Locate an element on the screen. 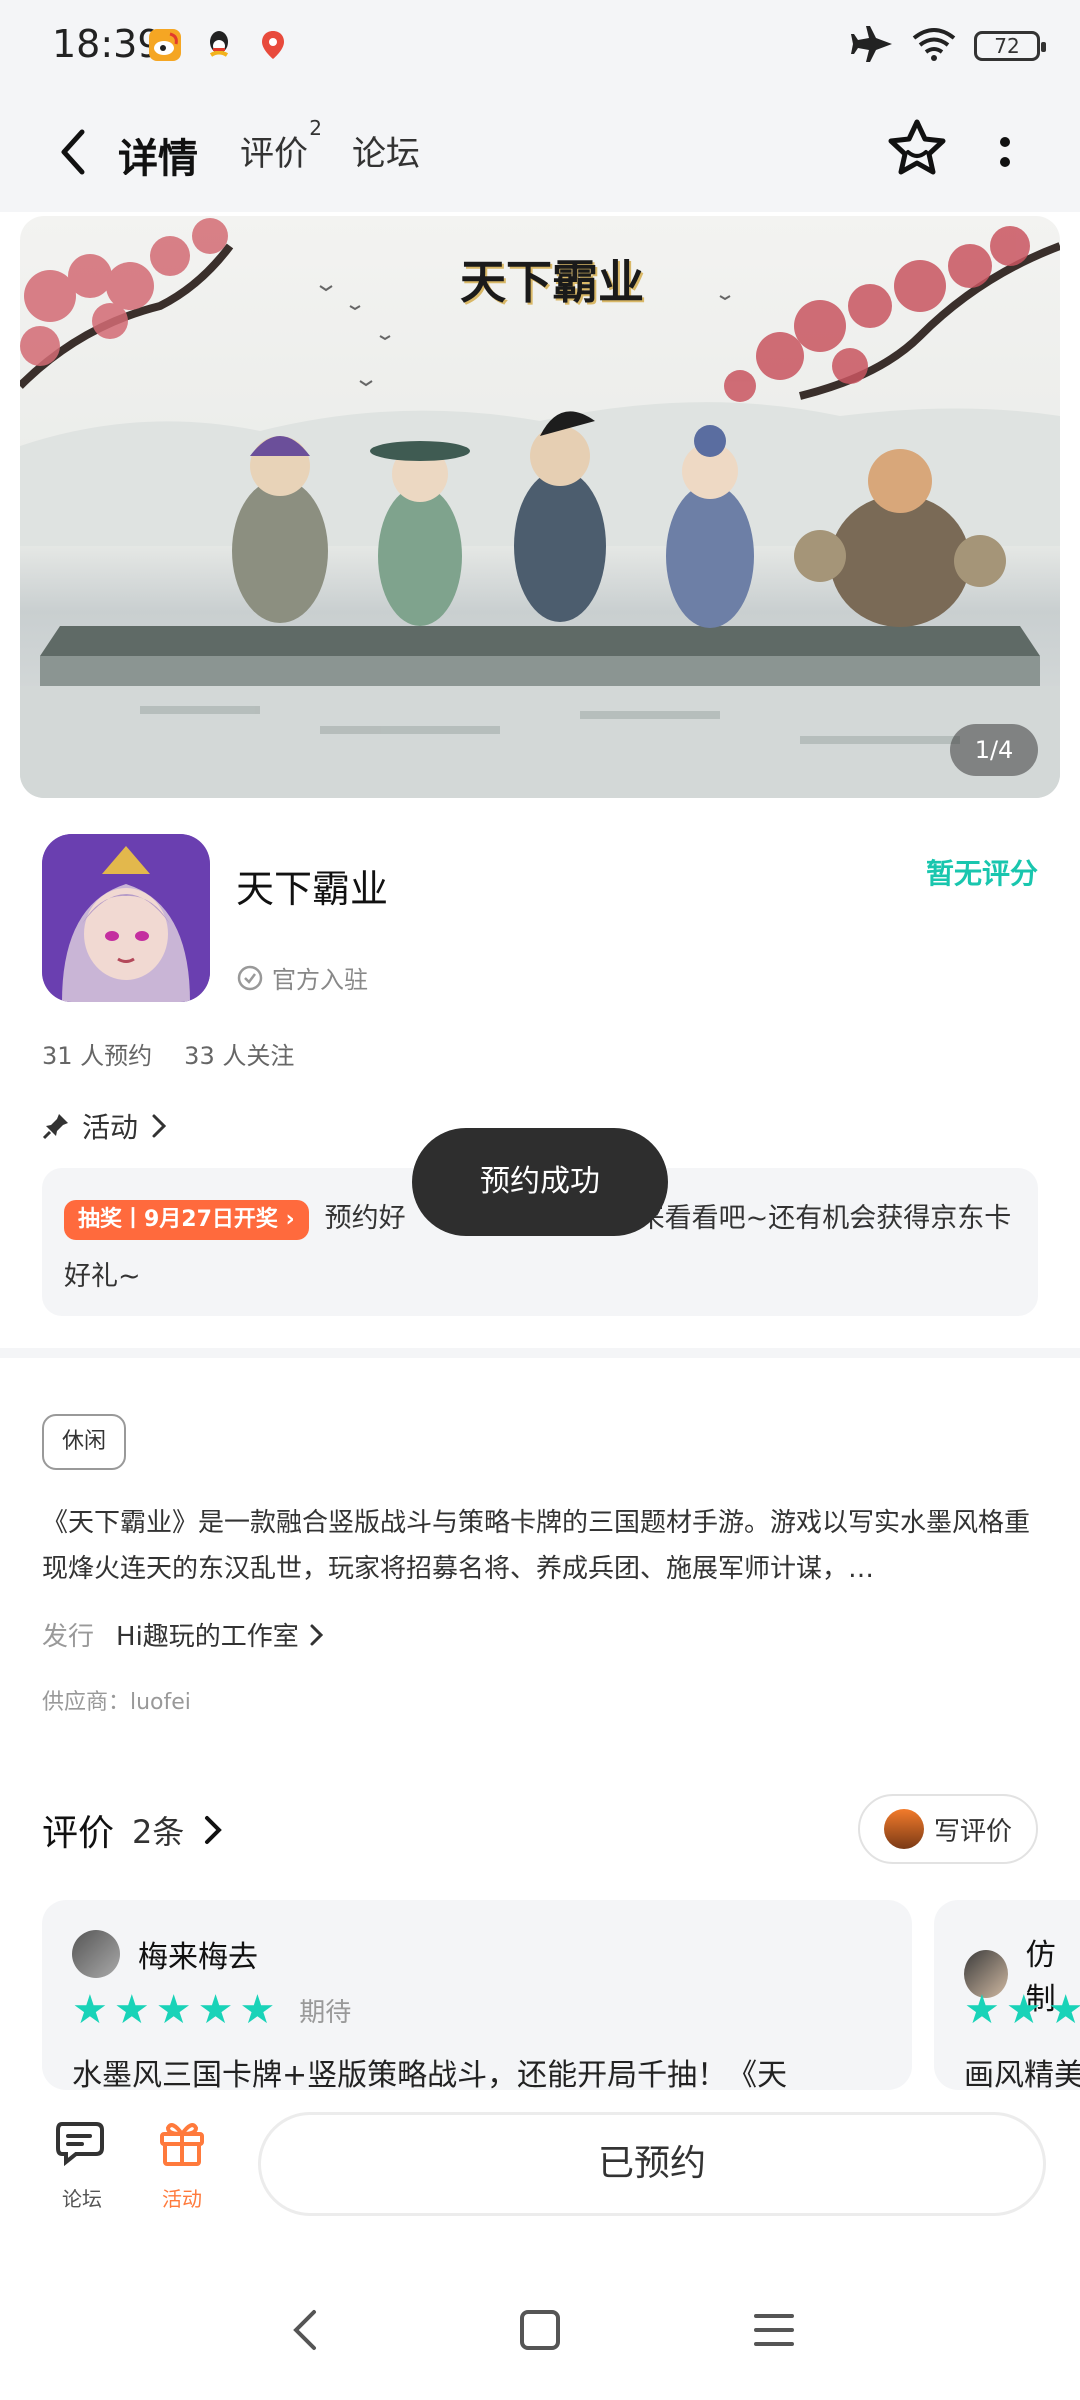 This screenshot has height=2400, width=1080. system-menu-button is located at coordinates (774, 2330).